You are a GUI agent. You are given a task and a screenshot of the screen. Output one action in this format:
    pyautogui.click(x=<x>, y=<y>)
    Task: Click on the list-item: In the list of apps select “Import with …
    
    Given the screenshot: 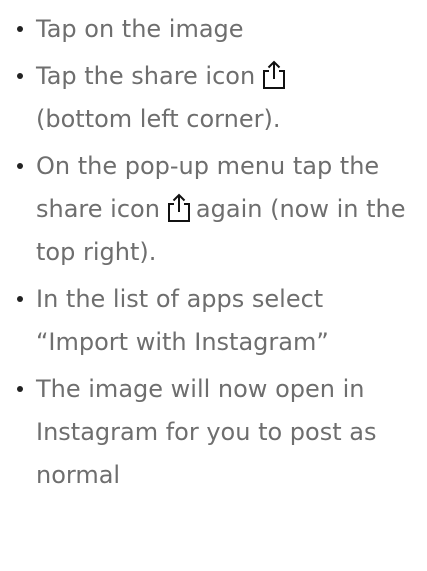 What is the action you would take?
    pyautogui.click(x=214, y=321)
    